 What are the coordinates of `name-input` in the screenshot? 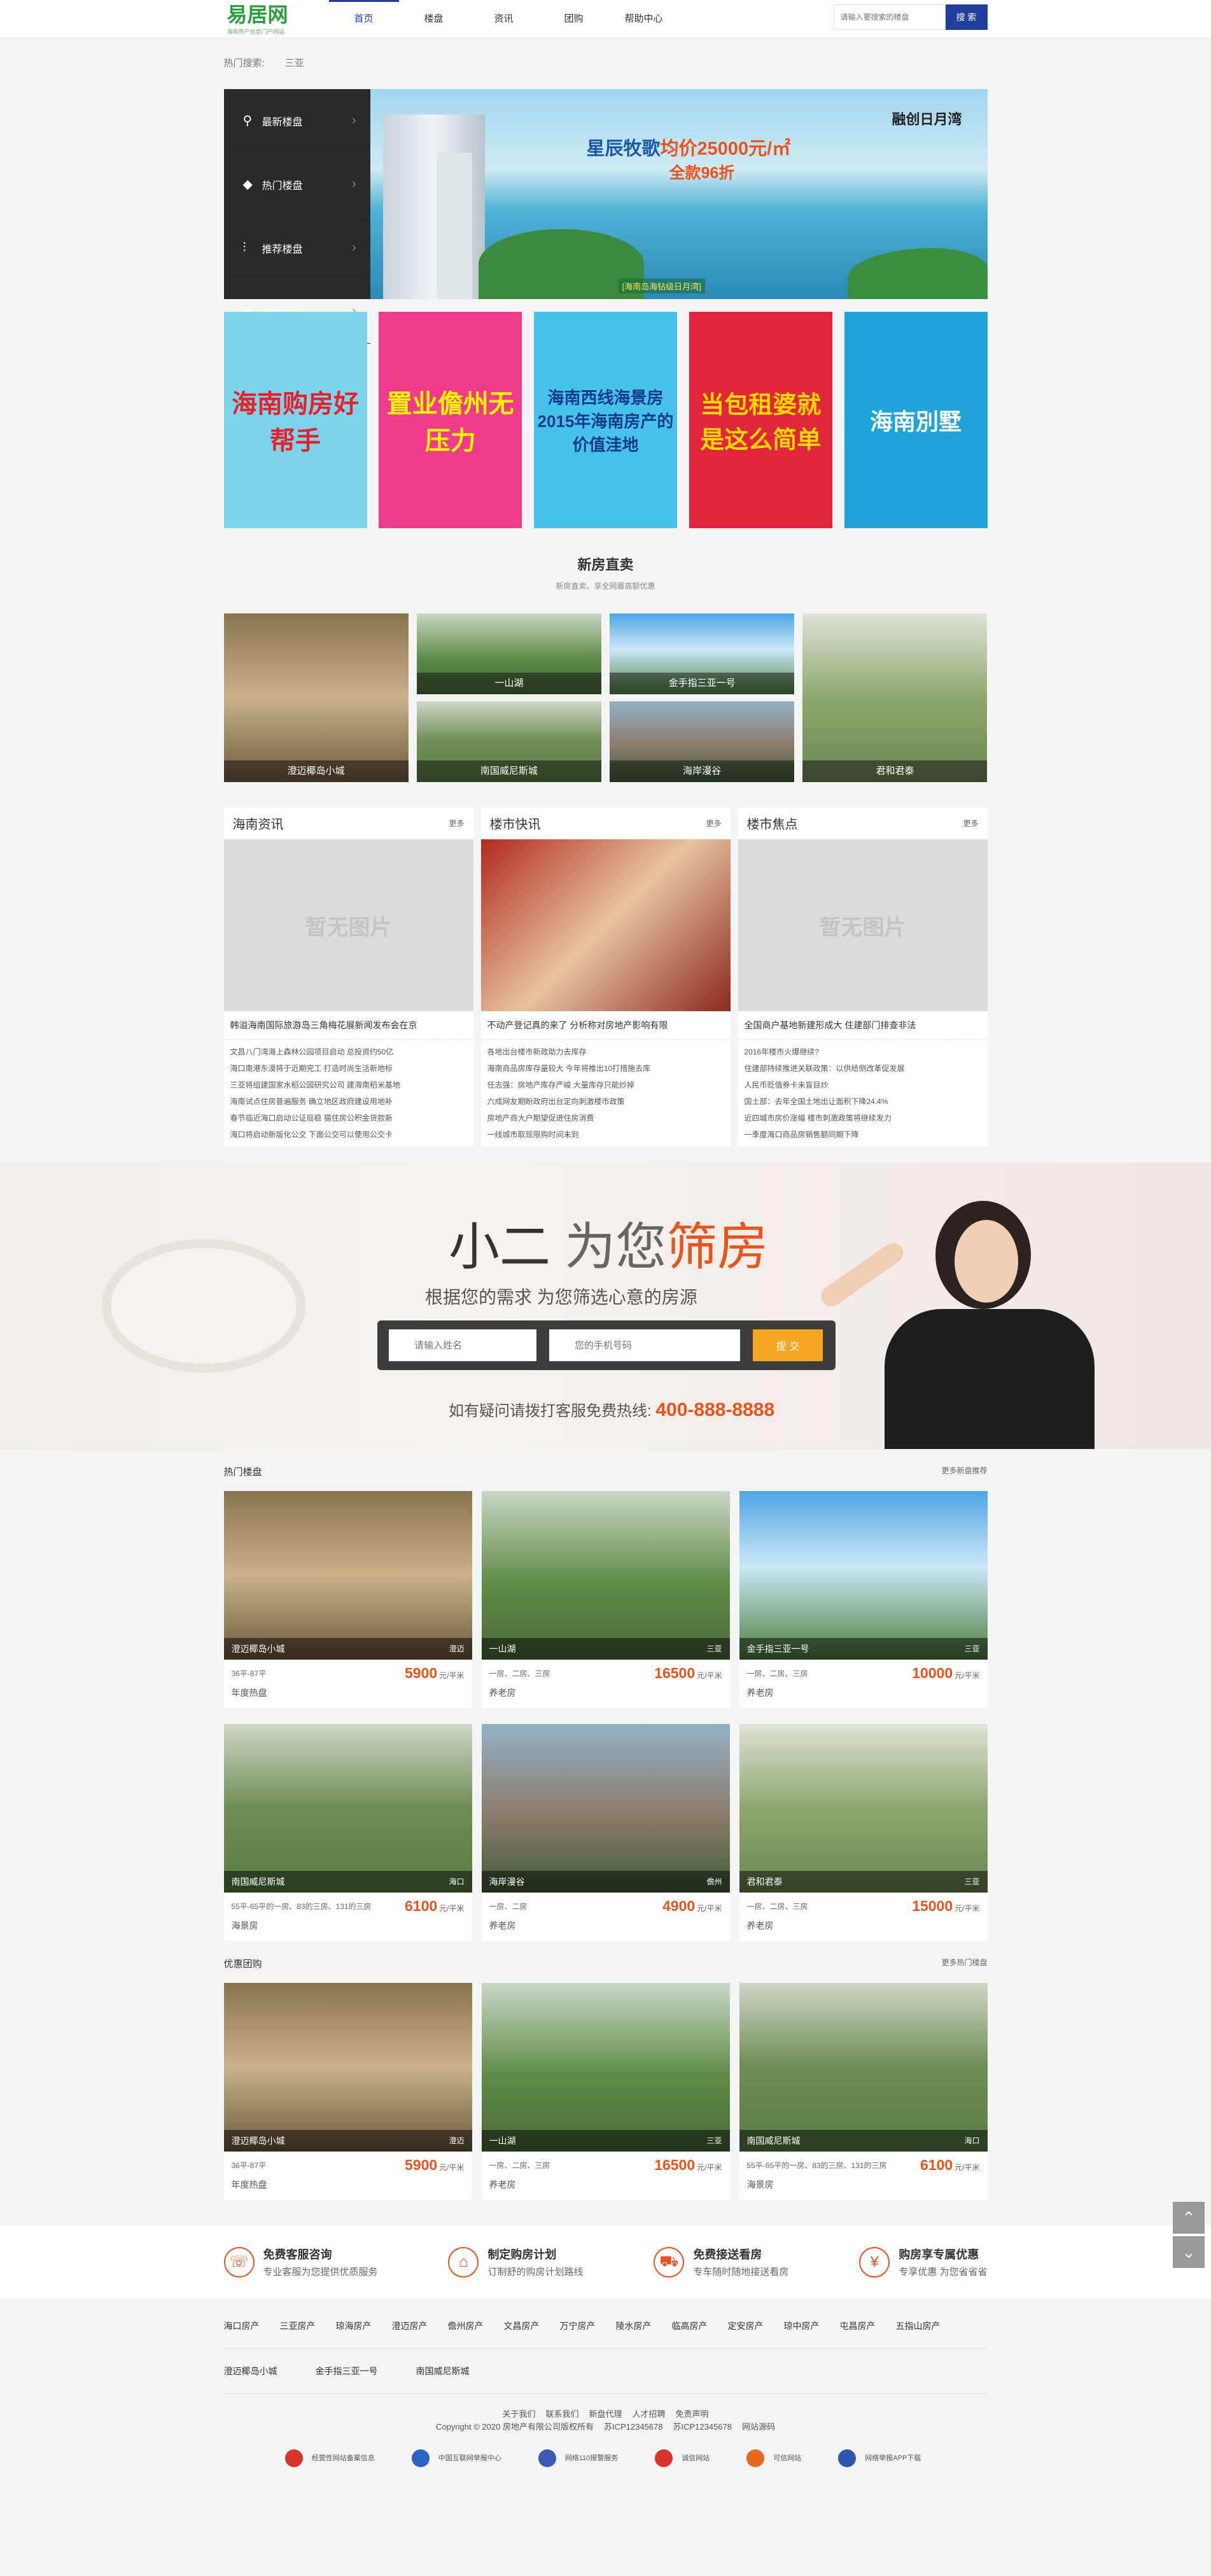 It's located at (462, 1345).